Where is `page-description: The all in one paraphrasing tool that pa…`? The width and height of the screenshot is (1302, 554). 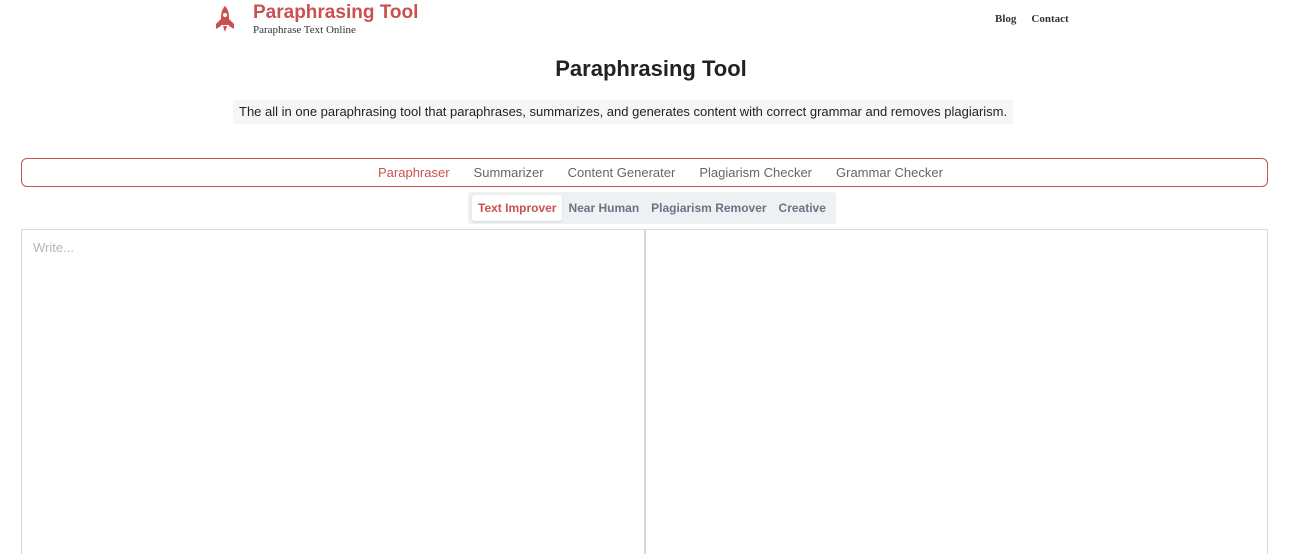 page-description: The all in one paraphrasing tool that pa… is located at coordinates (623, 112).